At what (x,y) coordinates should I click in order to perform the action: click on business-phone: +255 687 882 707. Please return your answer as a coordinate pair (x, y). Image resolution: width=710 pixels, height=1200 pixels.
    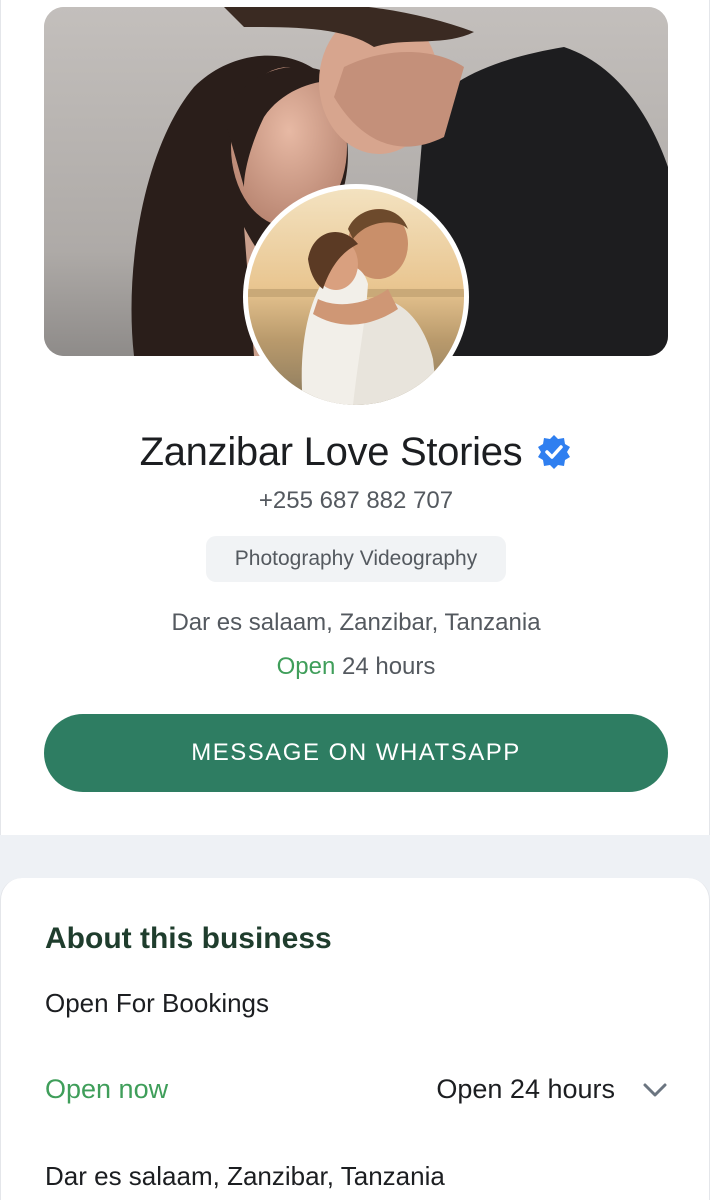
    Looking at the image, I should click on (355, 501).